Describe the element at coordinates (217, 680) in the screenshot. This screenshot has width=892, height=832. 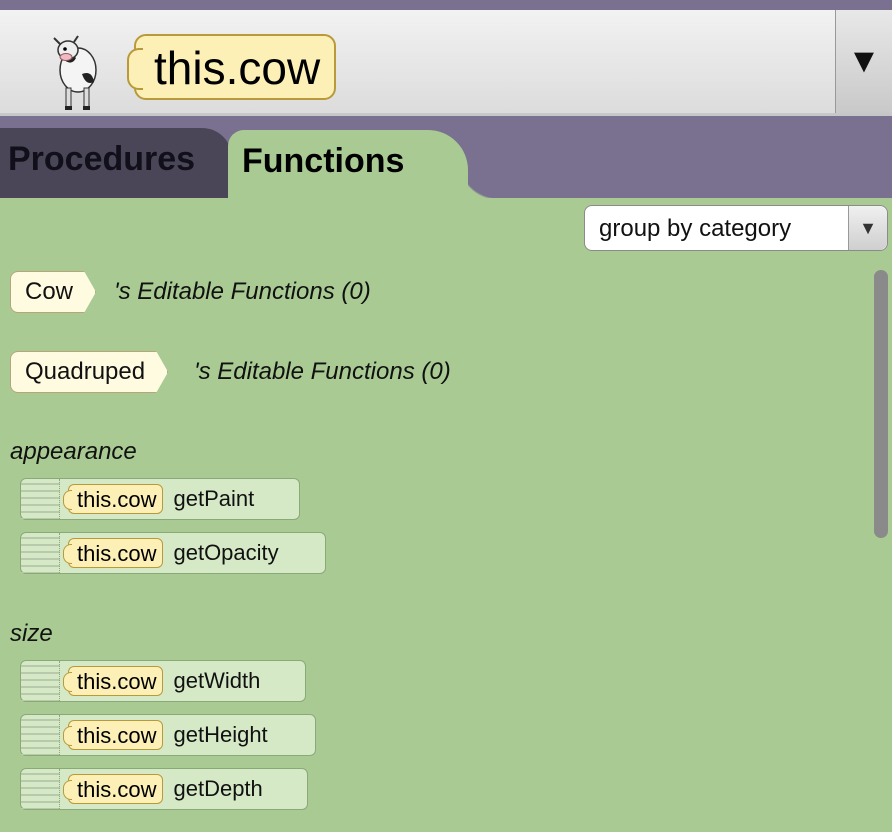
I see `function-name: getWidth` at that location.